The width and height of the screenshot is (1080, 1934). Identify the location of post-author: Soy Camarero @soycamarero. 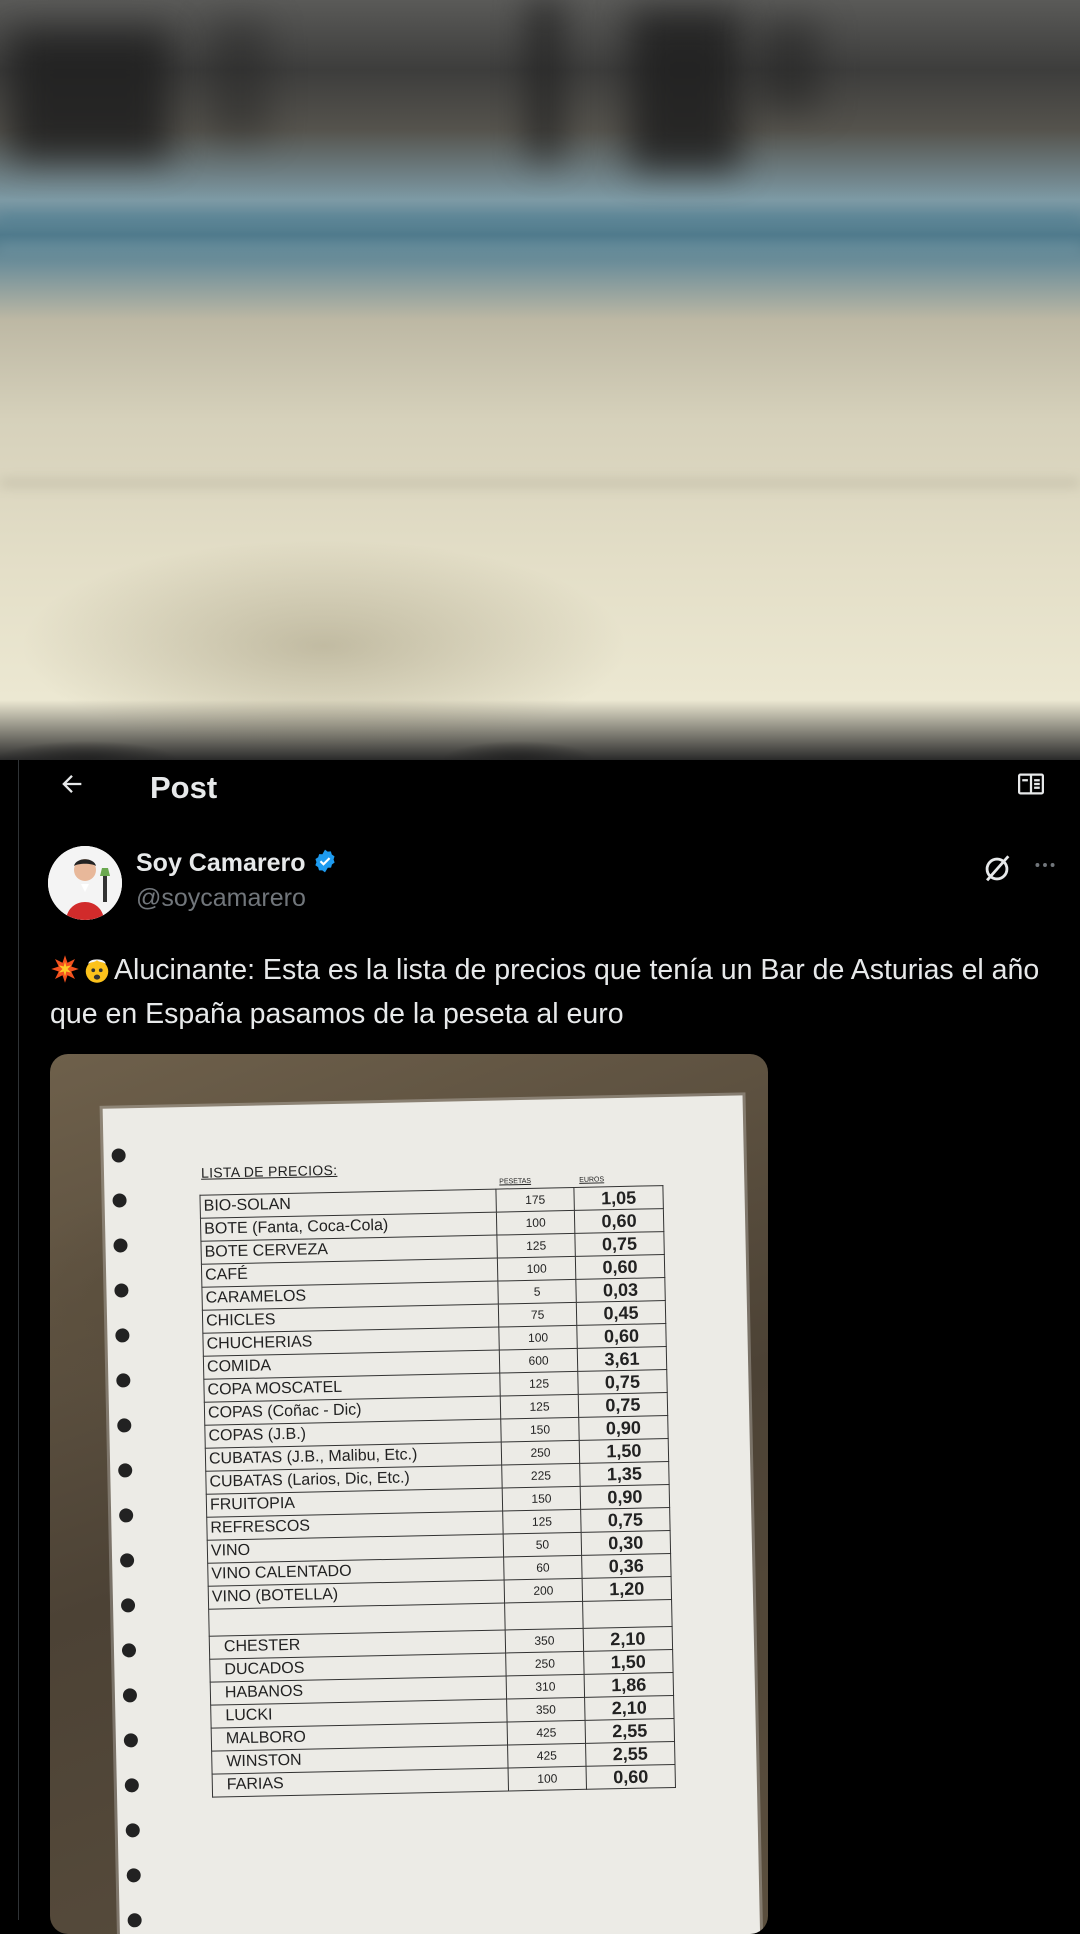
(553, 886).